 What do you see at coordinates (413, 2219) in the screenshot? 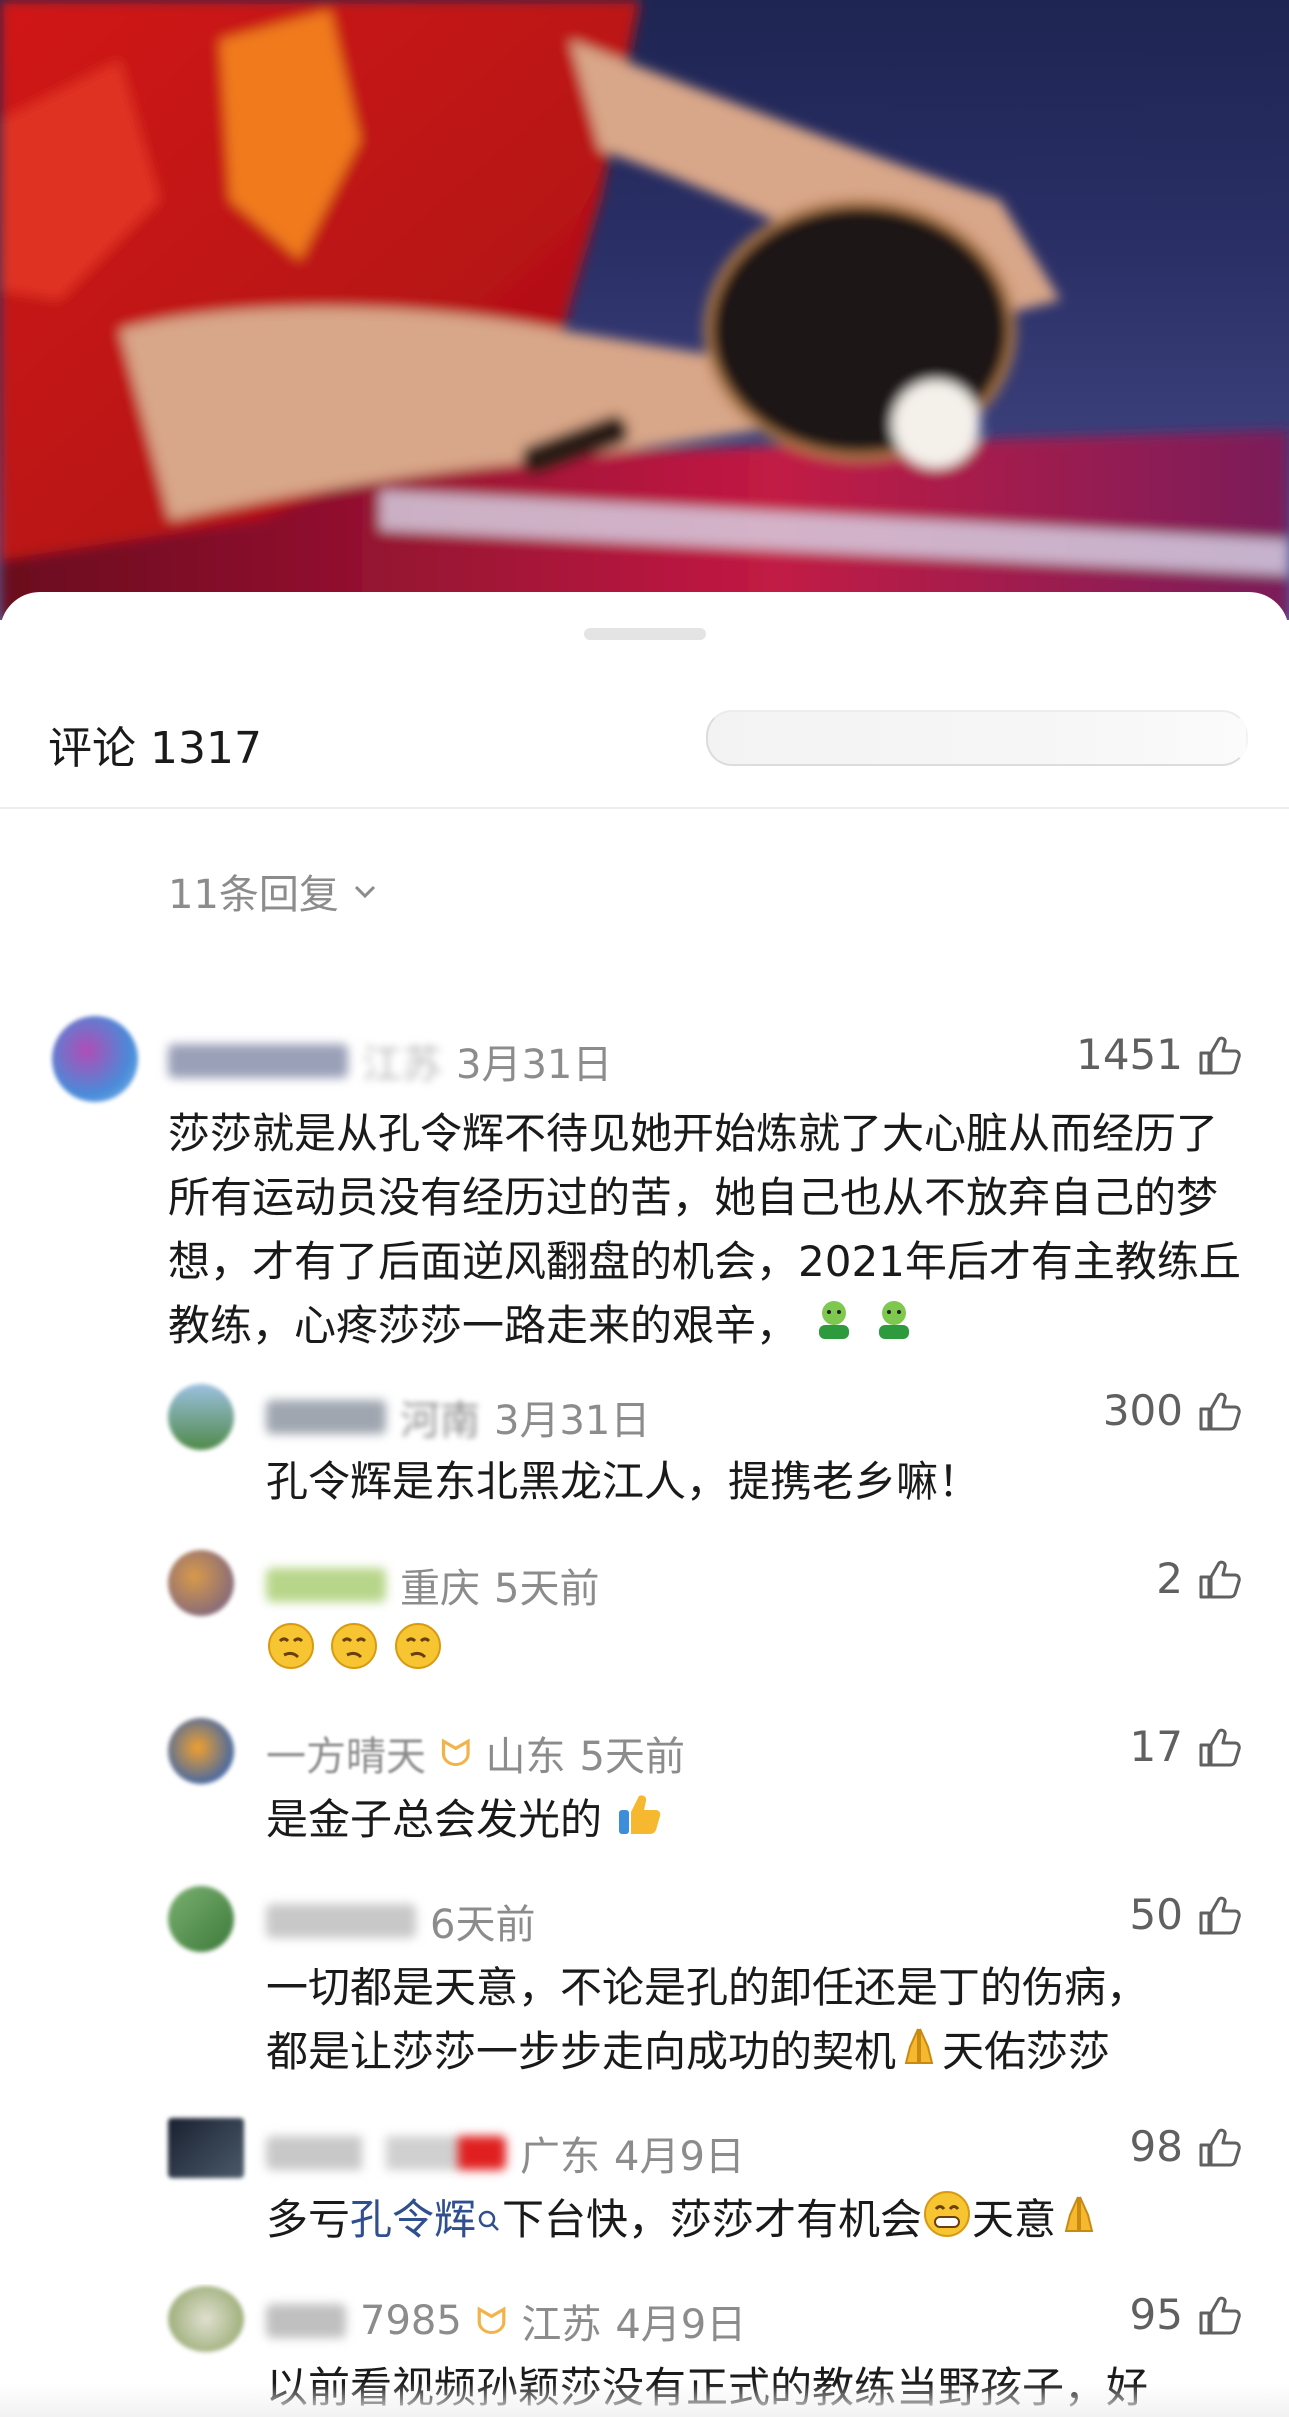
I see `topic-link: 孔令辉` at bounding box center [413, 2219].